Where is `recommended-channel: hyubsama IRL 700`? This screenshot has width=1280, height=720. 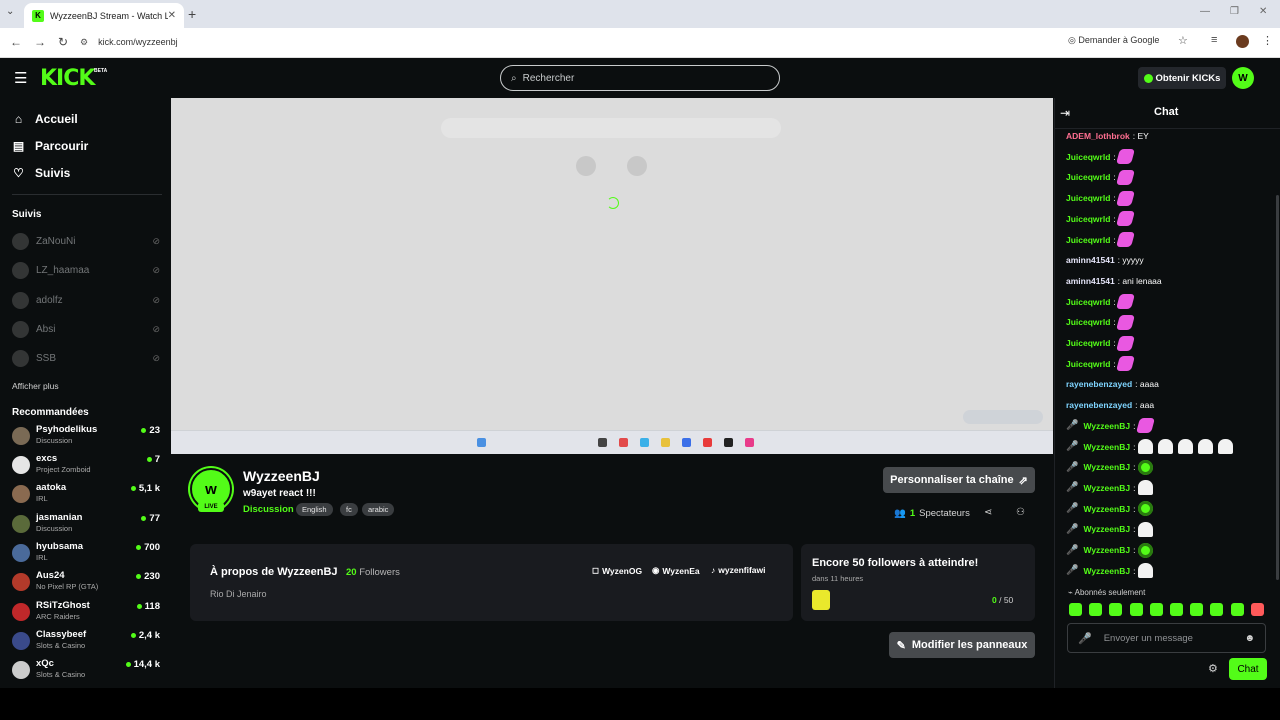 recommended-channel: hyubsama IRL 700 is located at coordinates (86, 554).